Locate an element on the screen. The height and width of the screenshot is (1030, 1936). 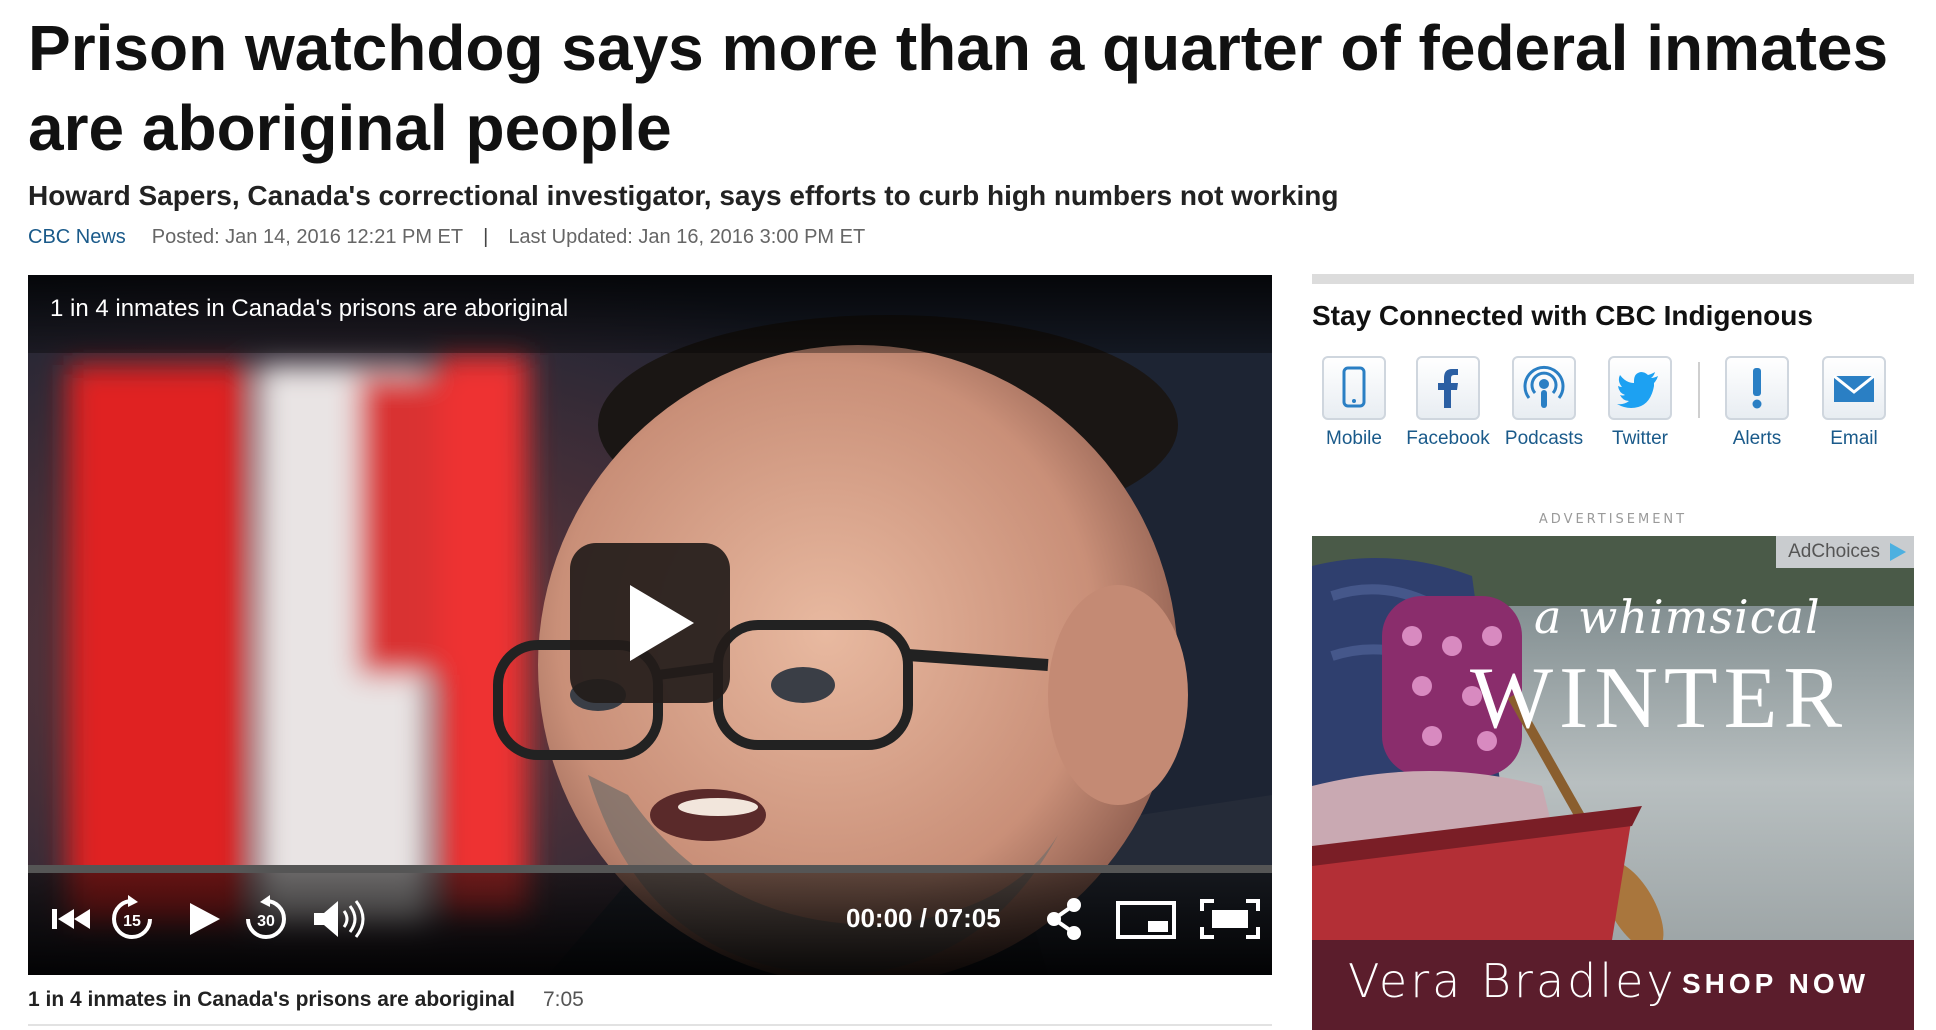
rewind-icon: 15 is located at coordinates (132, 917).